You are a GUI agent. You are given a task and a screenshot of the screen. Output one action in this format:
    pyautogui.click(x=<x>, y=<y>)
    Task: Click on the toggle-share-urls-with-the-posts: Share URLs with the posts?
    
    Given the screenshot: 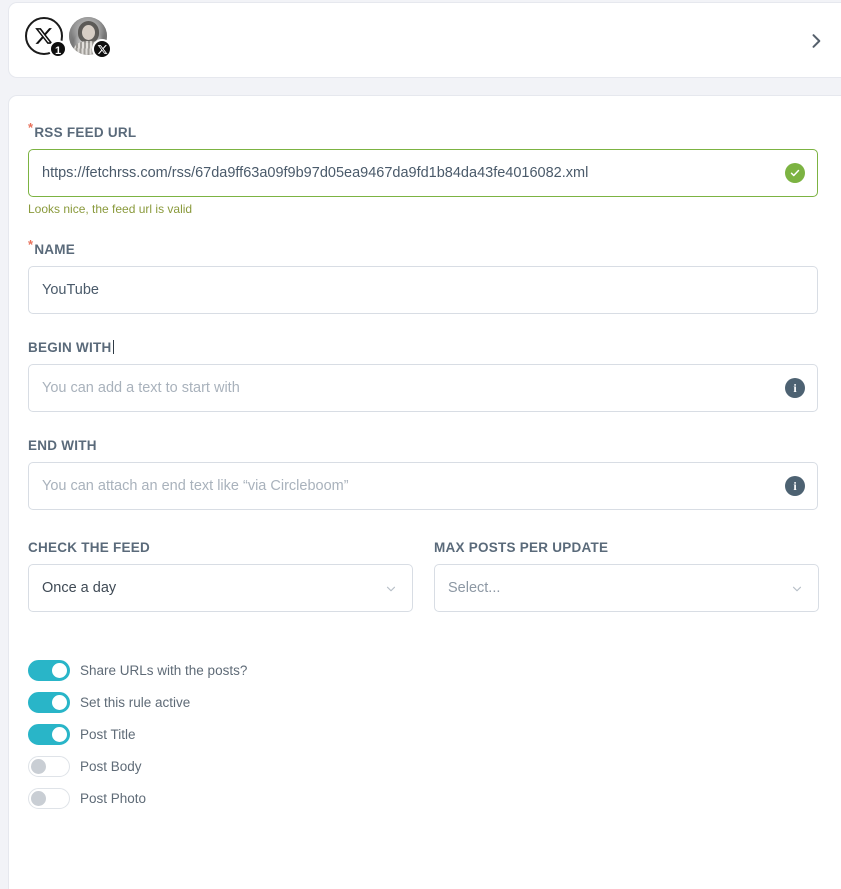 What is the action you would take?
    pyautogui.click(x=137, y=670)
    